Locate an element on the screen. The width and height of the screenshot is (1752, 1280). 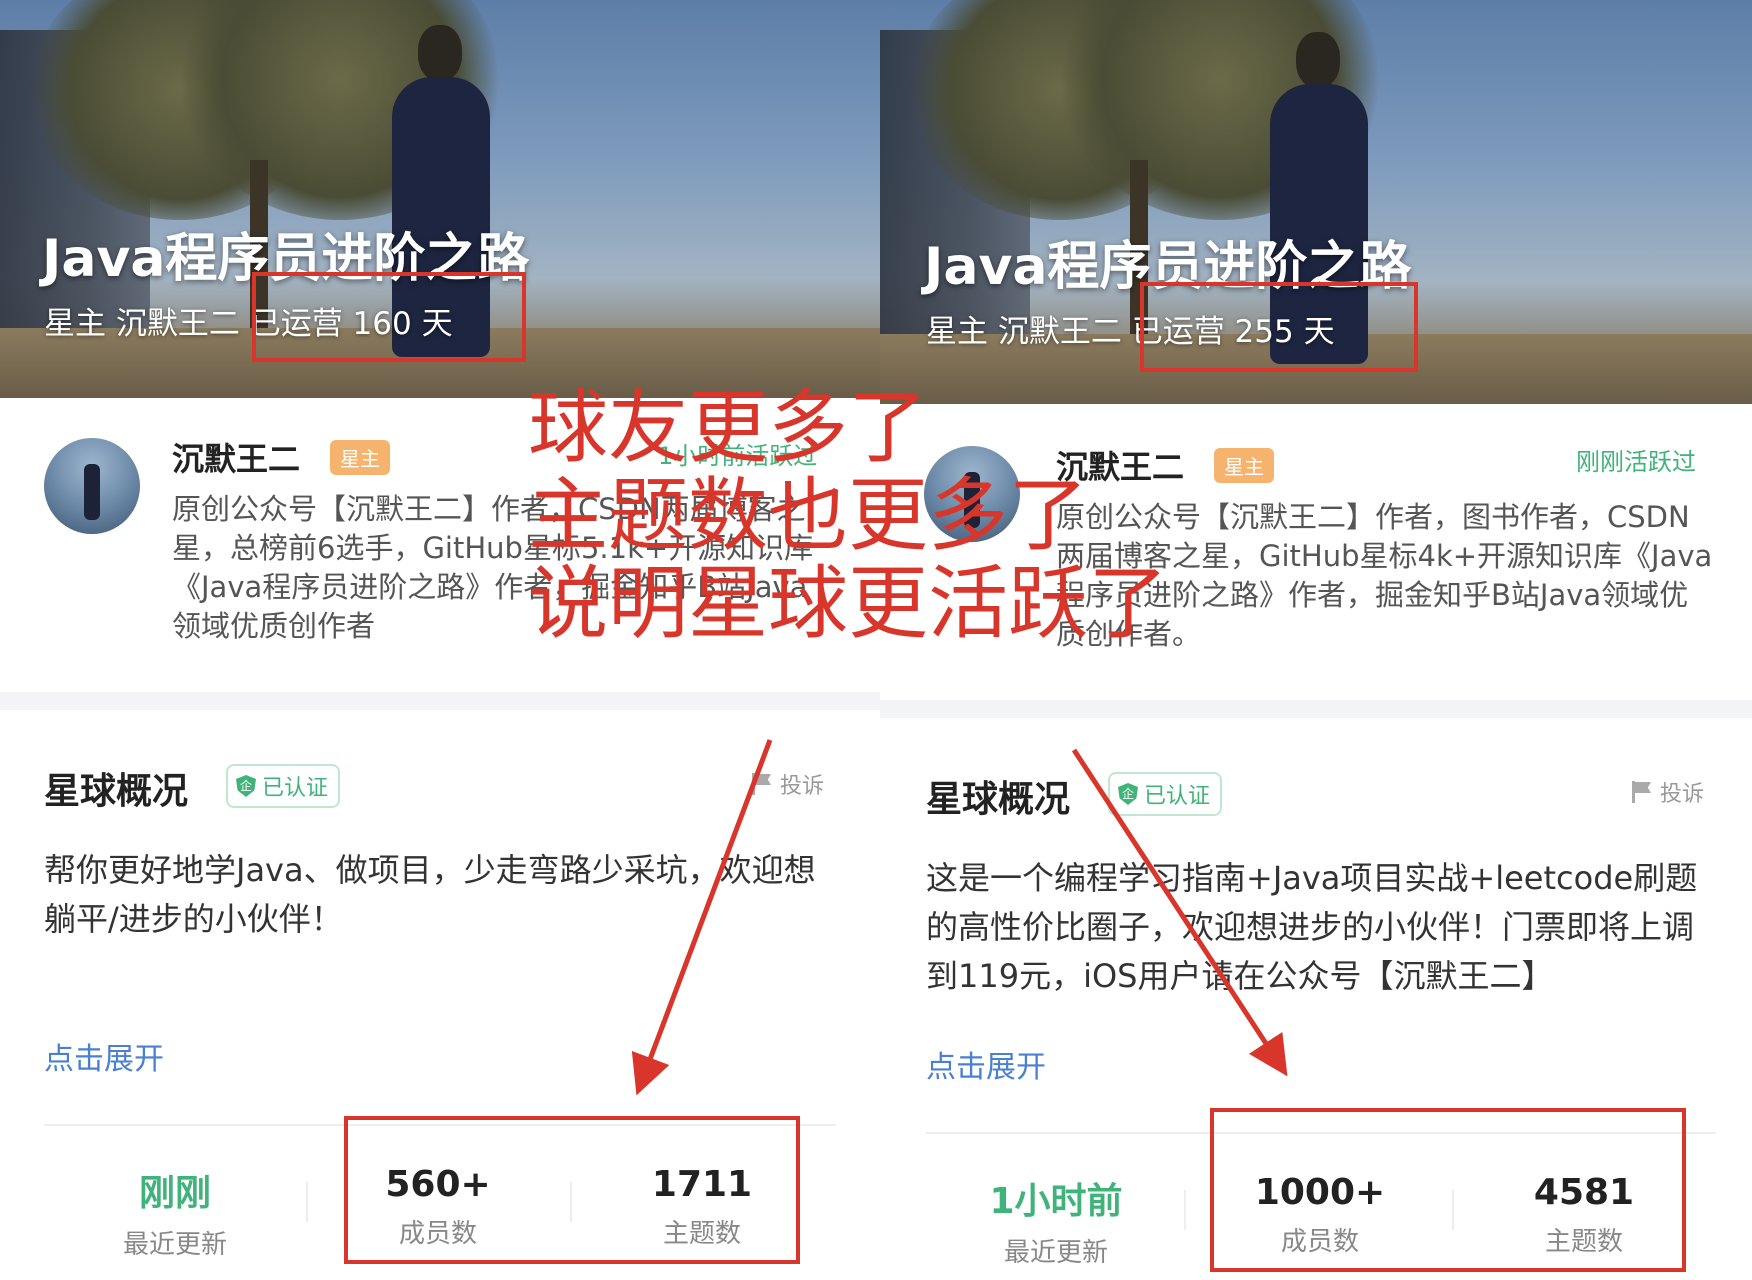
stat-last-update: 1小时前 最近更新 is located at coordinates (1056, 1220).